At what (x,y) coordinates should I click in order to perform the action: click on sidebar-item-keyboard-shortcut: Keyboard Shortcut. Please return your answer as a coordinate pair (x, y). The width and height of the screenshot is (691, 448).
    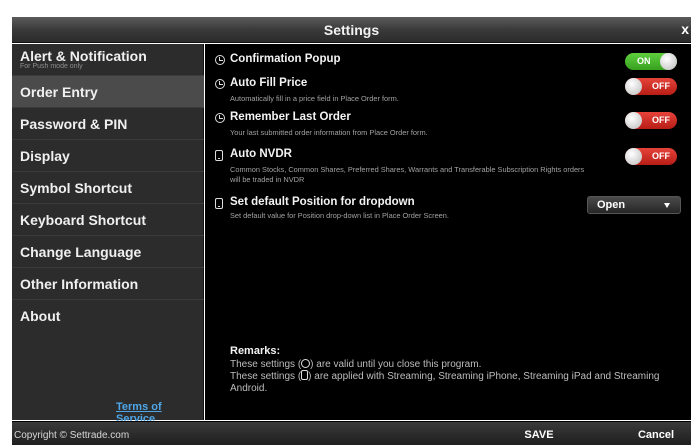
    Looking at the image, I should click on (108, 220).